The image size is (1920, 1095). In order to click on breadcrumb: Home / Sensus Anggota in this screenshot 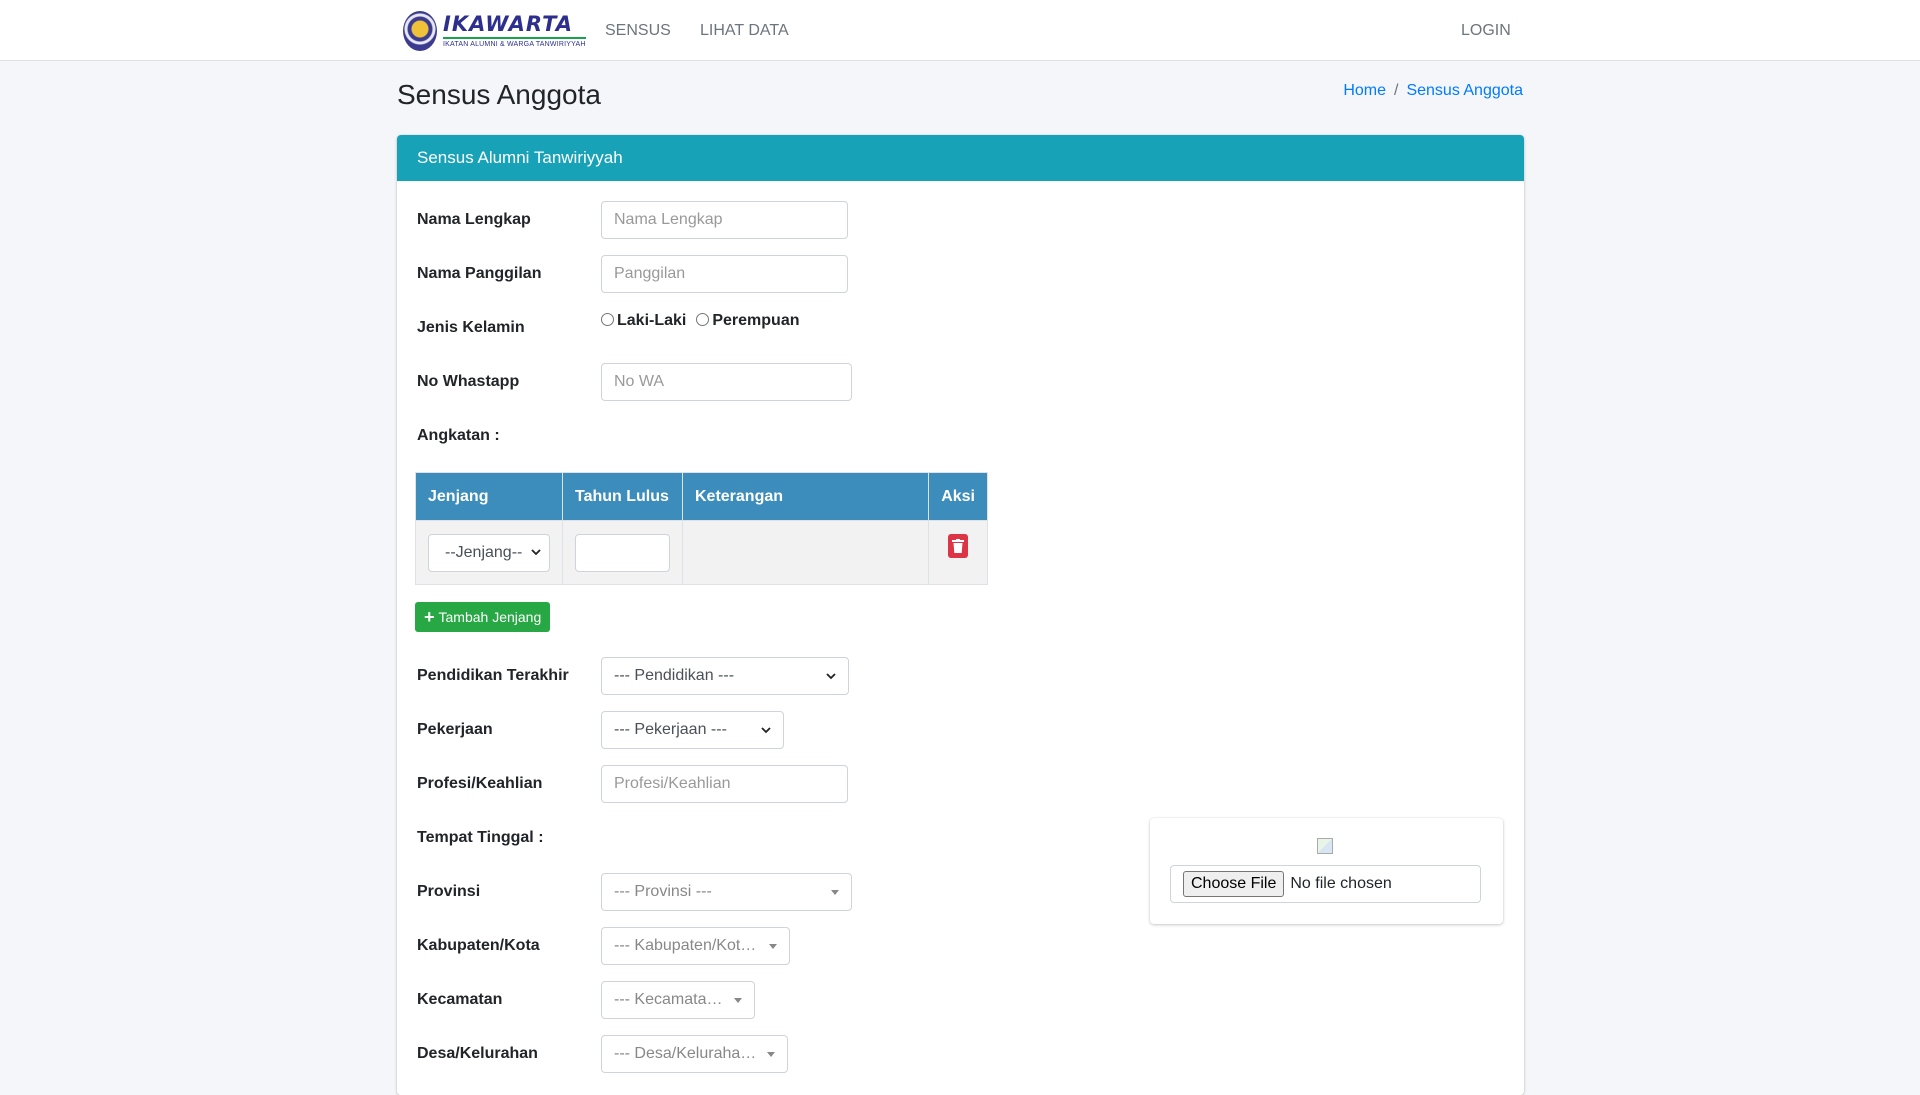, I will do `click(1433, 90)`.